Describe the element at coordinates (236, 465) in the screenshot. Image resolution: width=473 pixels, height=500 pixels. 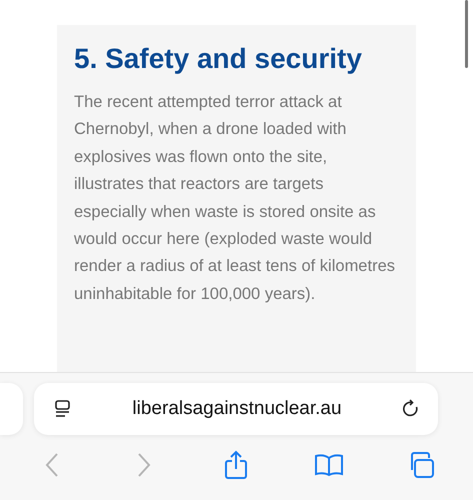
I see `share-icon` at that location.